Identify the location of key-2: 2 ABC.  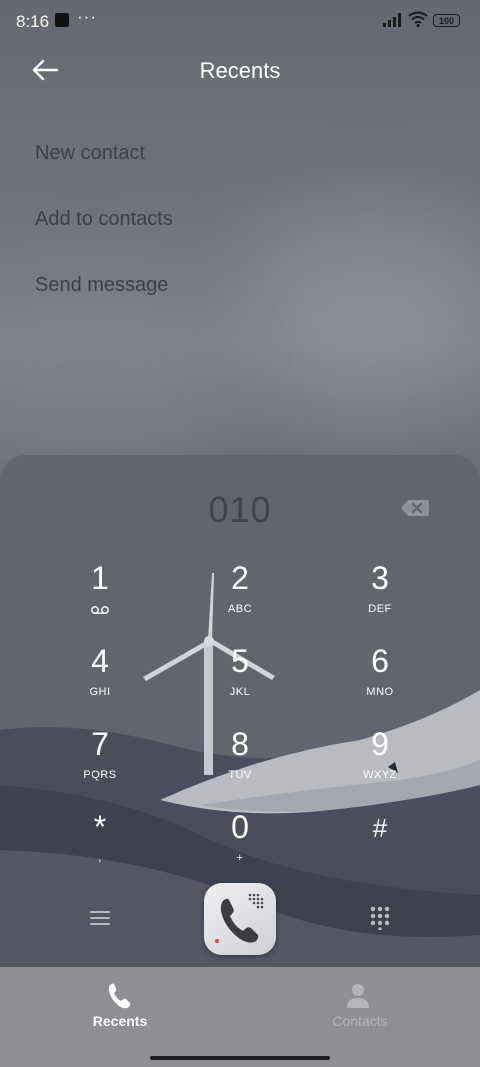
(240, 596).